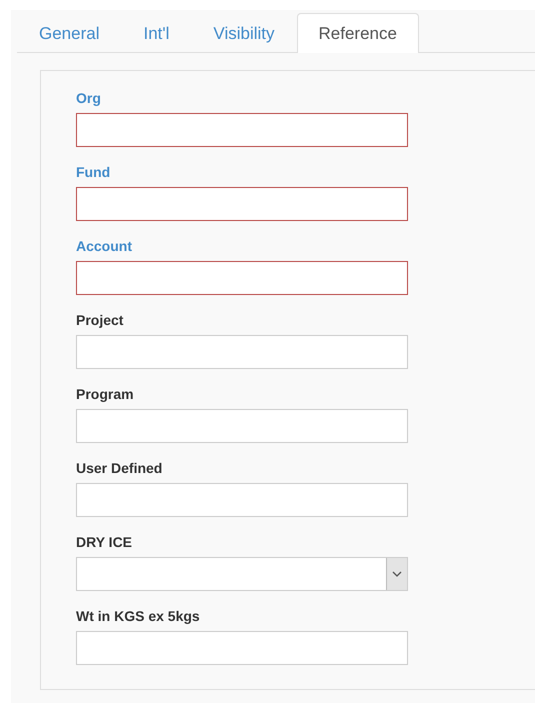  I want to click on field-label: Project, so click(100, 321).